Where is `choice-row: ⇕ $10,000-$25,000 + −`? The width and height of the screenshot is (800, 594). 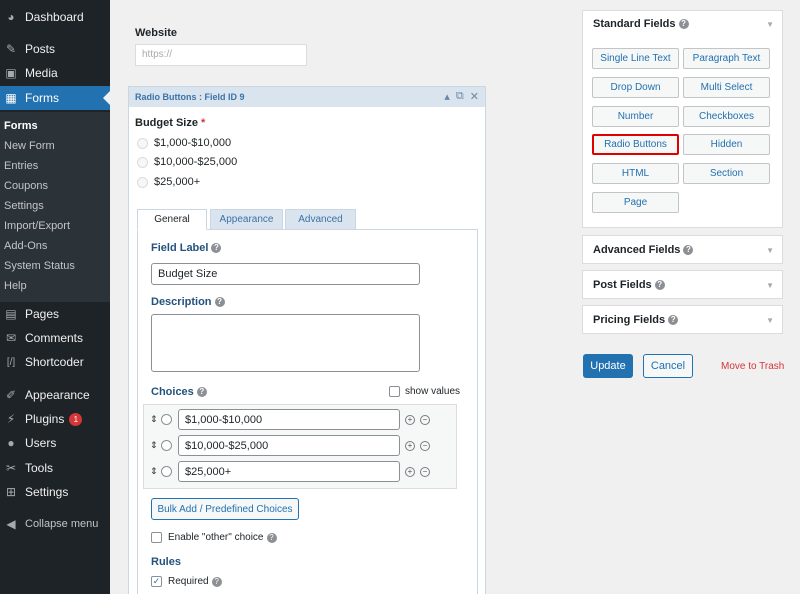 choice-row: ⇕ $10,000-$25,000 + − is located at coordinates (290, 445).